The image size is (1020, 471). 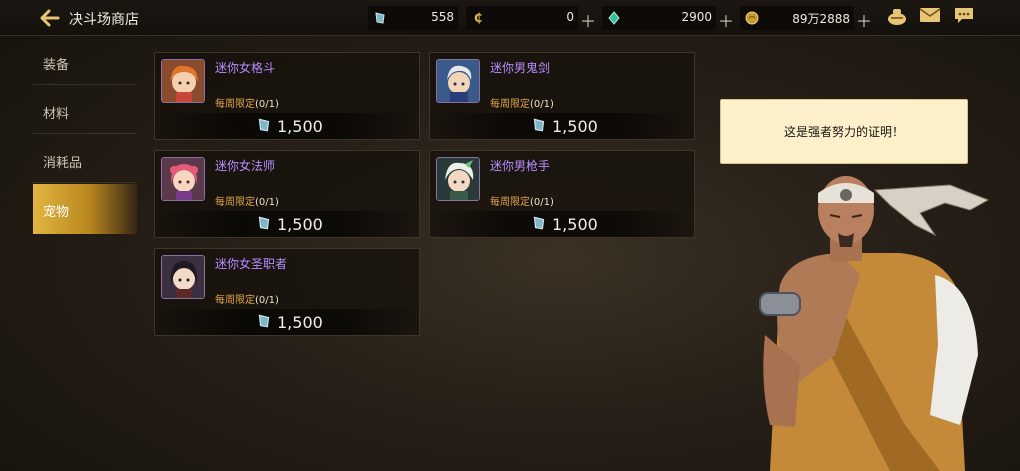 I want to click on sidebar-item-consumables: 消耗品, so click(x=85, y=159).